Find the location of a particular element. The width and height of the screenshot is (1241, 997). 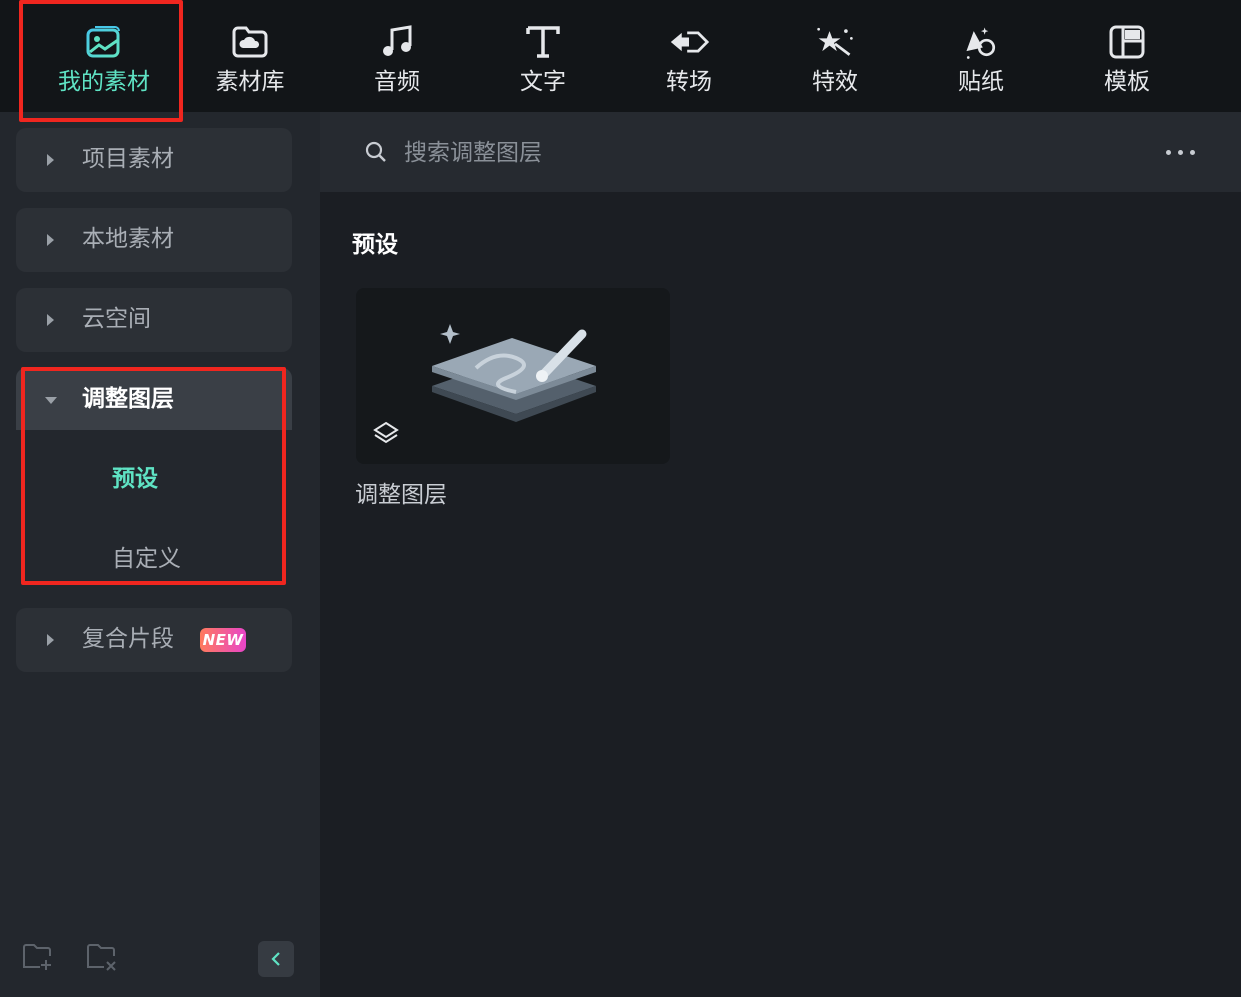

new-badge: NEW is located at coordinates (223, 640).